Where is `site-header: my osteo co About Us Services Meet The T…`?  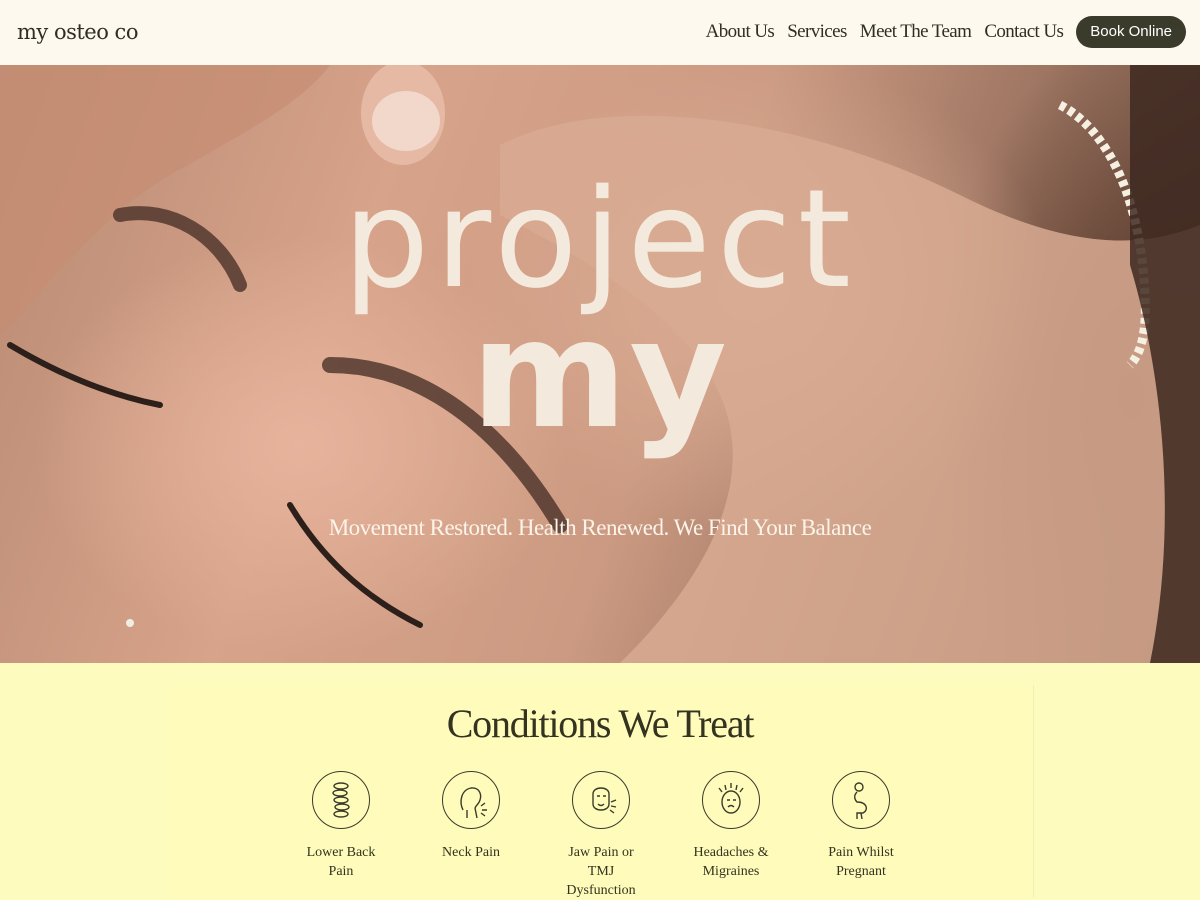
site-header: my osteo co About Us Services Meet The T… is located at coordinates (600, 32).